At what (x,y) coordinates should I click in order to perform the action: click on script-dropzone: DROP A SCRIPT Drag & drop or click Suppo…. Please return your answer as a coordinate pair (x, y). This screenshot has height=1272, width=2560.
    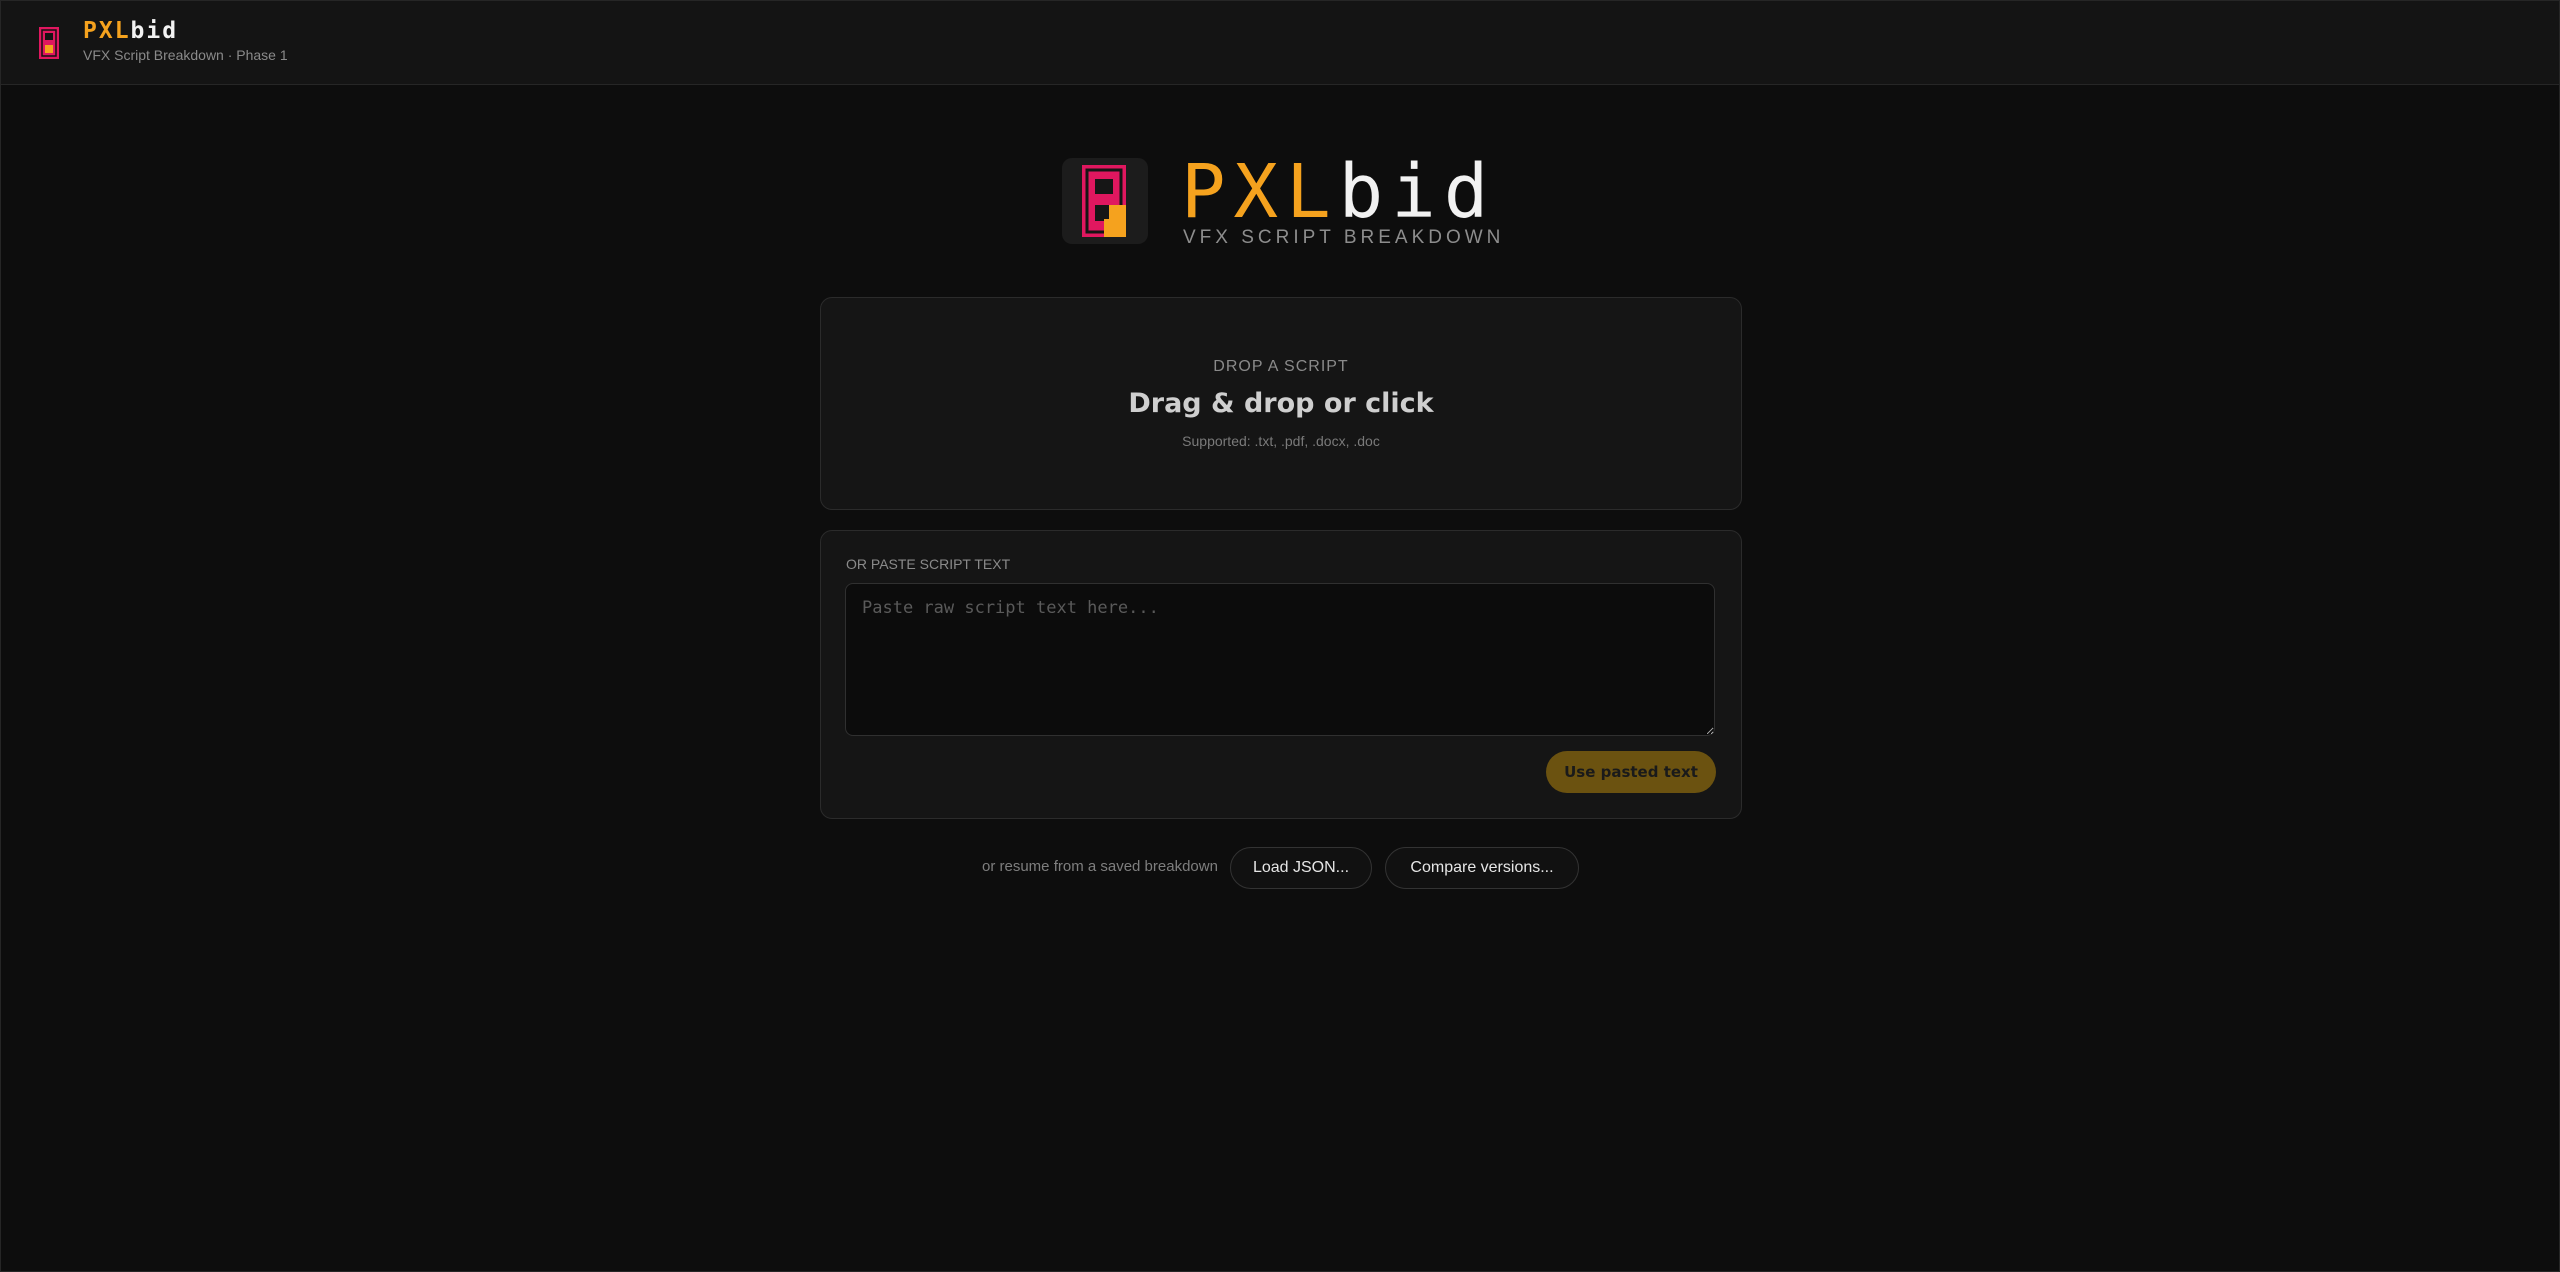
    Looking at the image, I should click on (1281, 403).